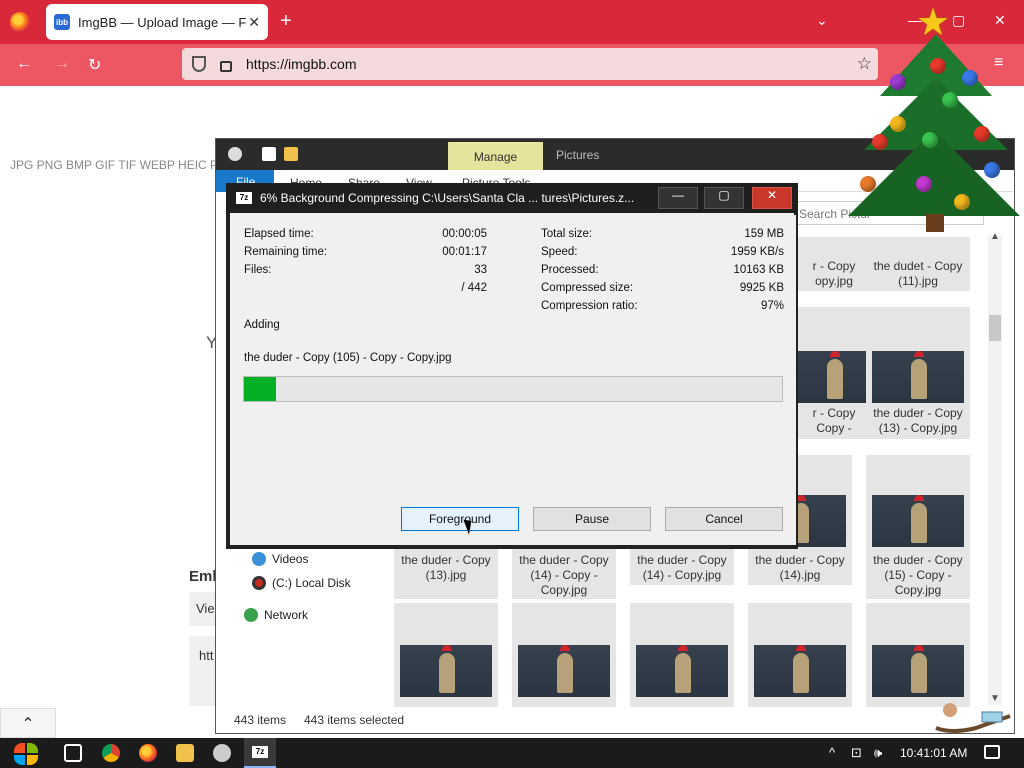 This screenshot has width=1024, height=768. I want to click on taskbar-clock: 10:41:01 AM, so click(933, 753).